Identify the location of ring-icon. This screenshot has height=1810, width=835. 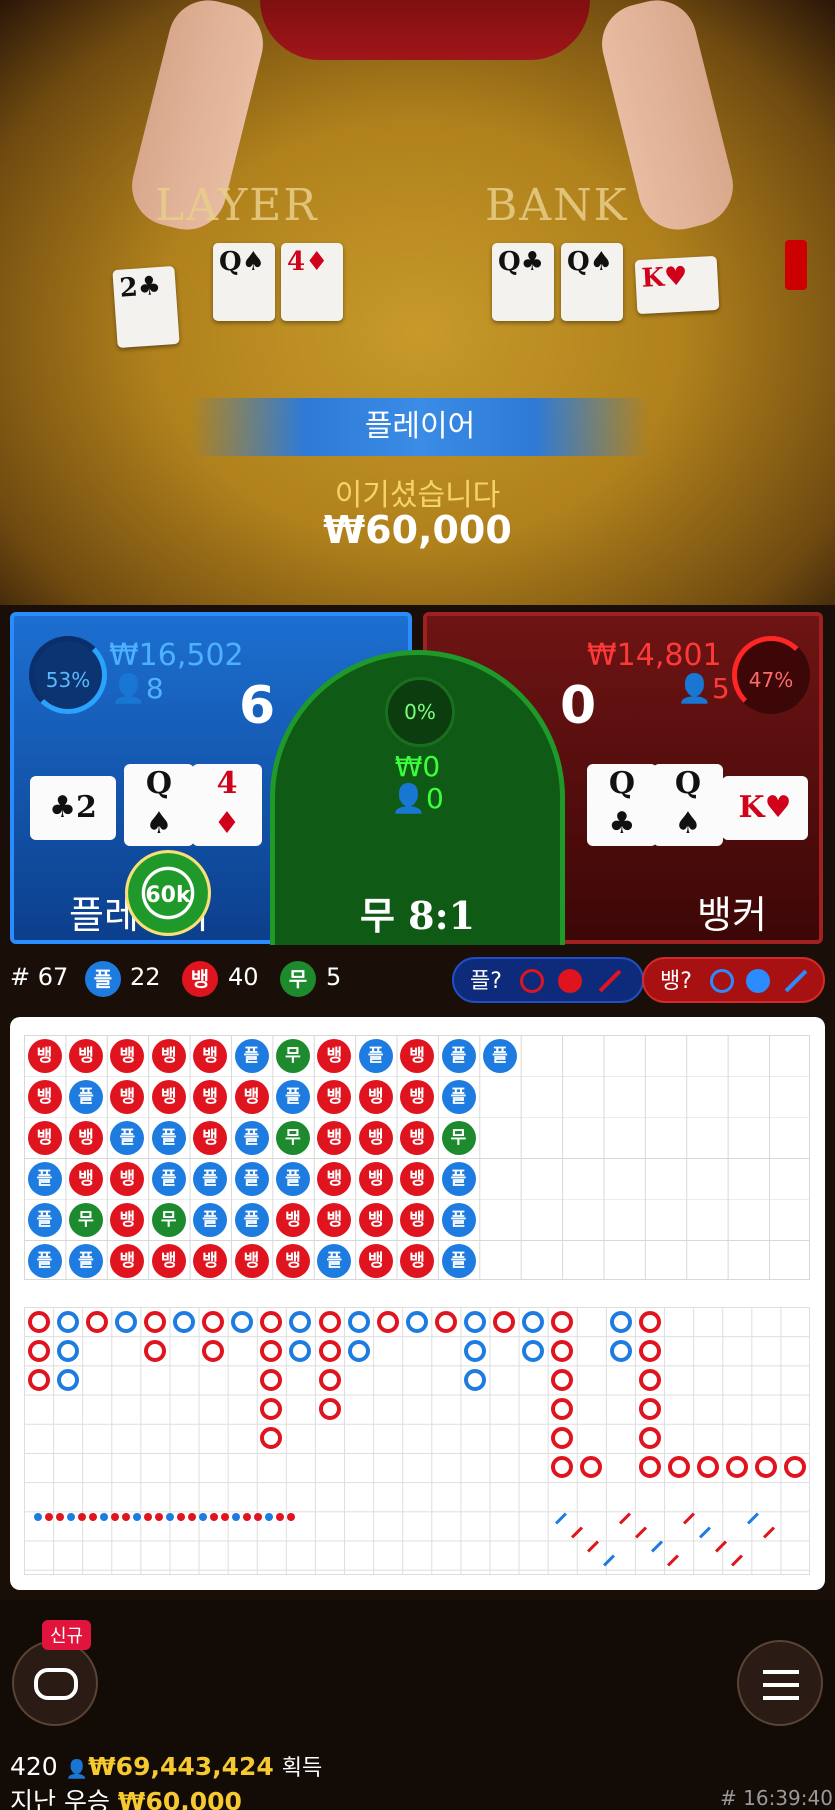
(532, 981).